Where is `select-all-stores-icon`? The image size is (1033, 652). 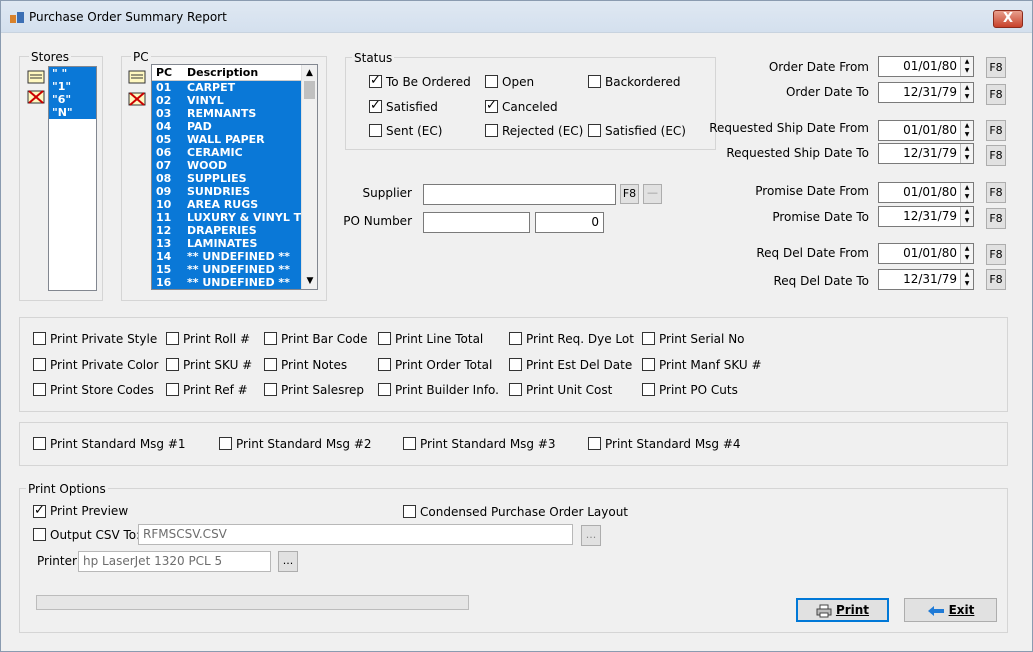 select-all-stores-icon is located at coordinates (36, 77).